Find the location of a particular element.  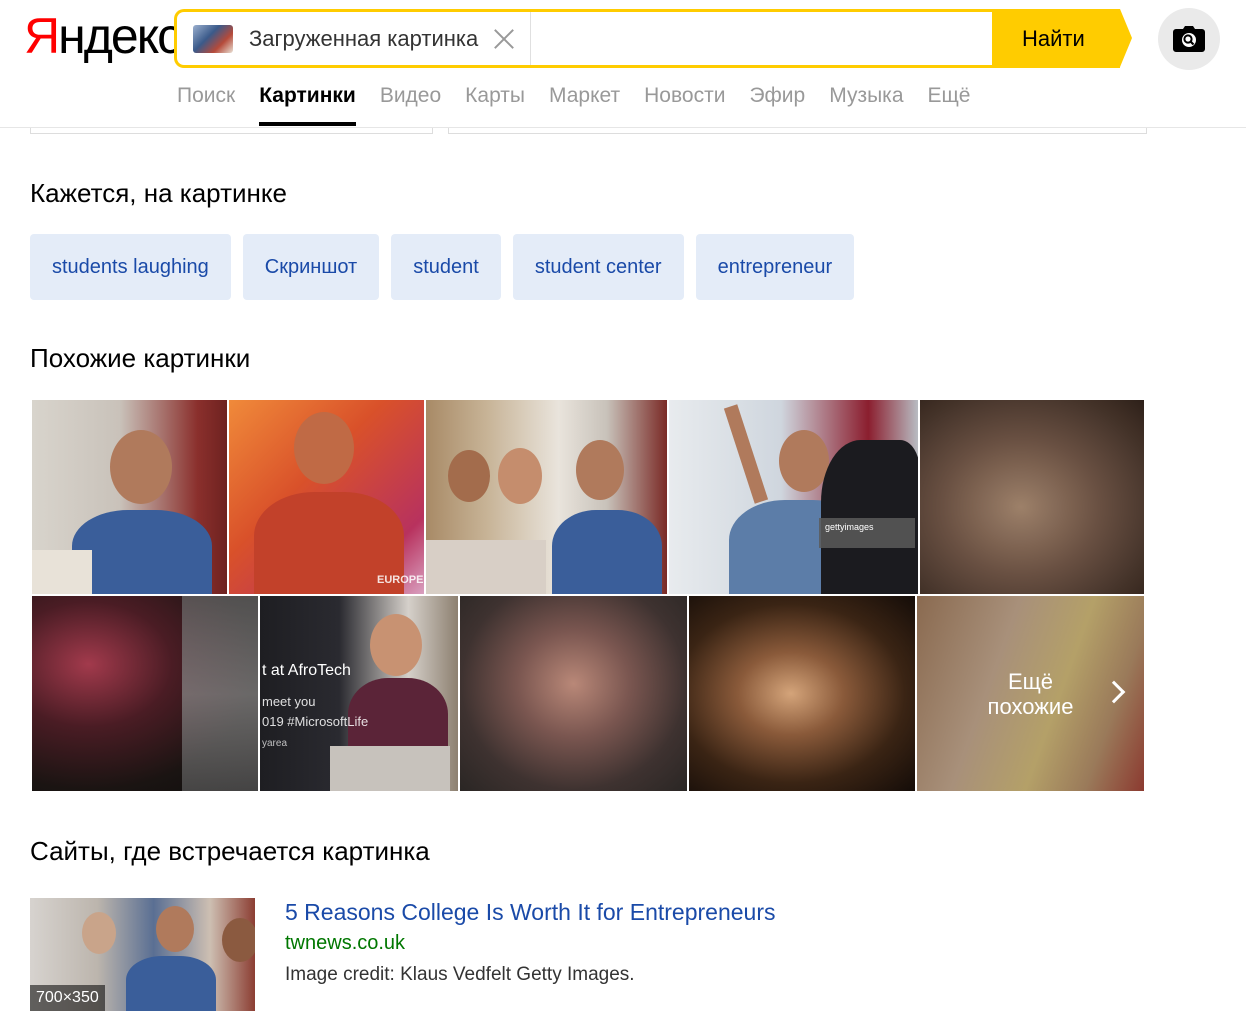

tab-music: Музыка is located at coordinates (866, 104).